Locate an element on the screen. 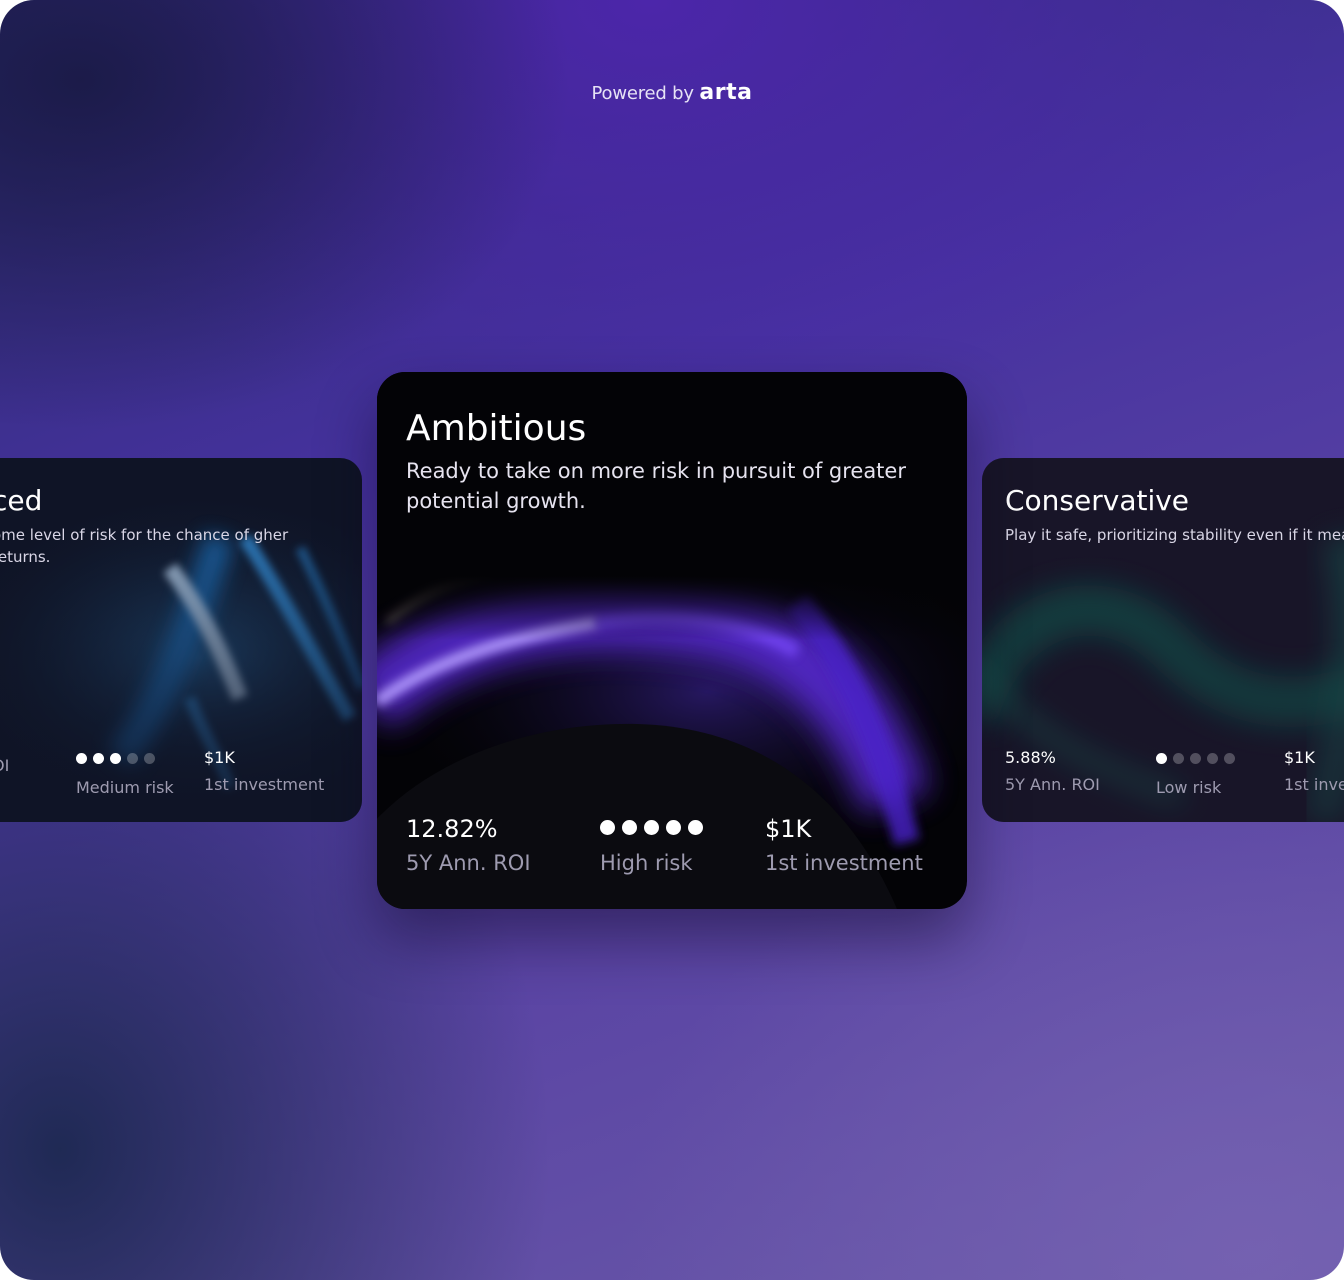 The image size is (1344, 1280). roi-value: 12.82% is located at coordinates (452, 829).